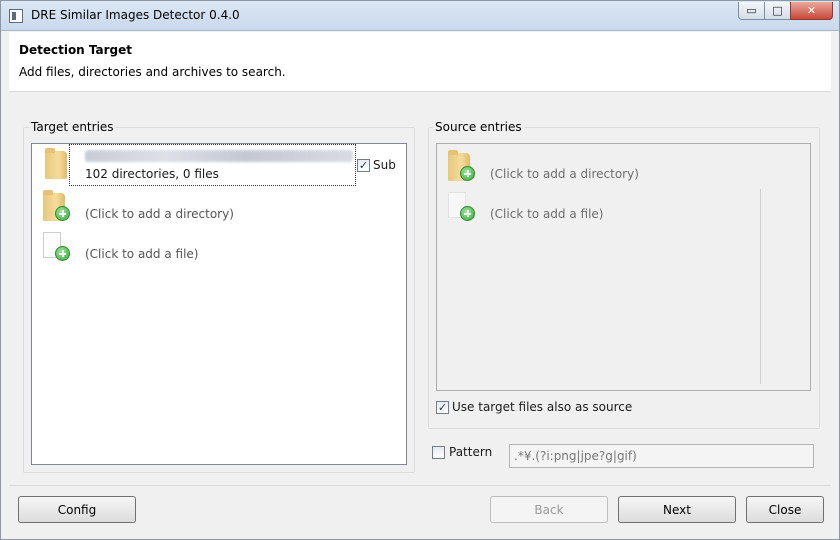 The image size is (840, 540). Describe the element at coordinates (141, 254) in the screenshot. I see `target-add-file: (Click to add a file)` at that location.